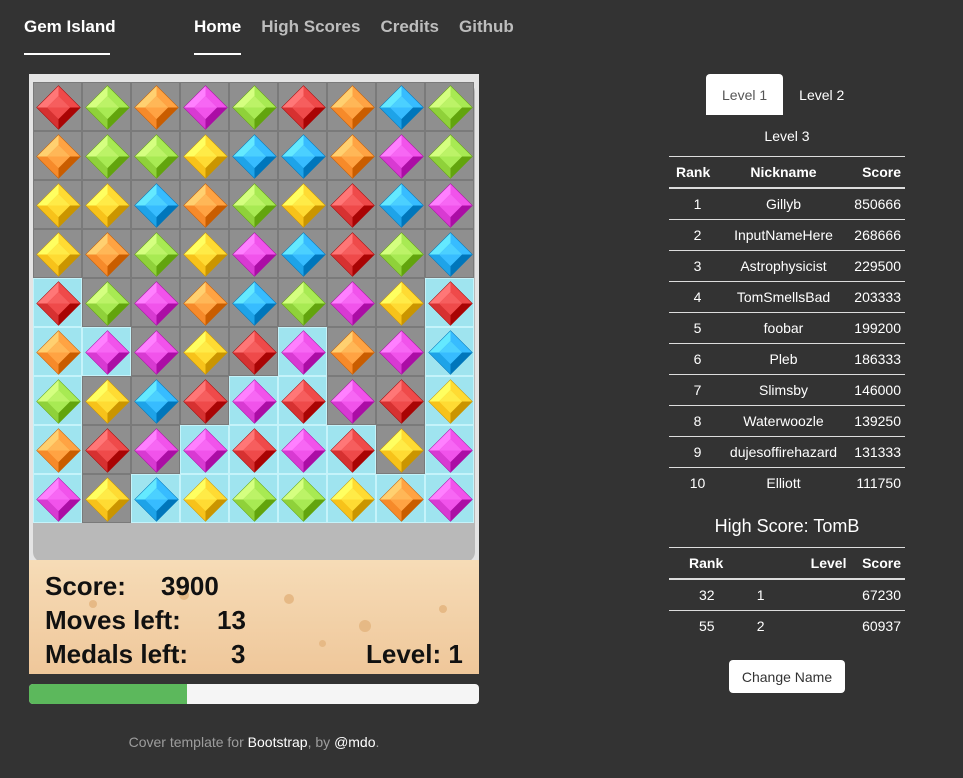 The width and height of the screenshot is (963, 778). I want to click on brand-title: Gem Island, so click(70, 36).